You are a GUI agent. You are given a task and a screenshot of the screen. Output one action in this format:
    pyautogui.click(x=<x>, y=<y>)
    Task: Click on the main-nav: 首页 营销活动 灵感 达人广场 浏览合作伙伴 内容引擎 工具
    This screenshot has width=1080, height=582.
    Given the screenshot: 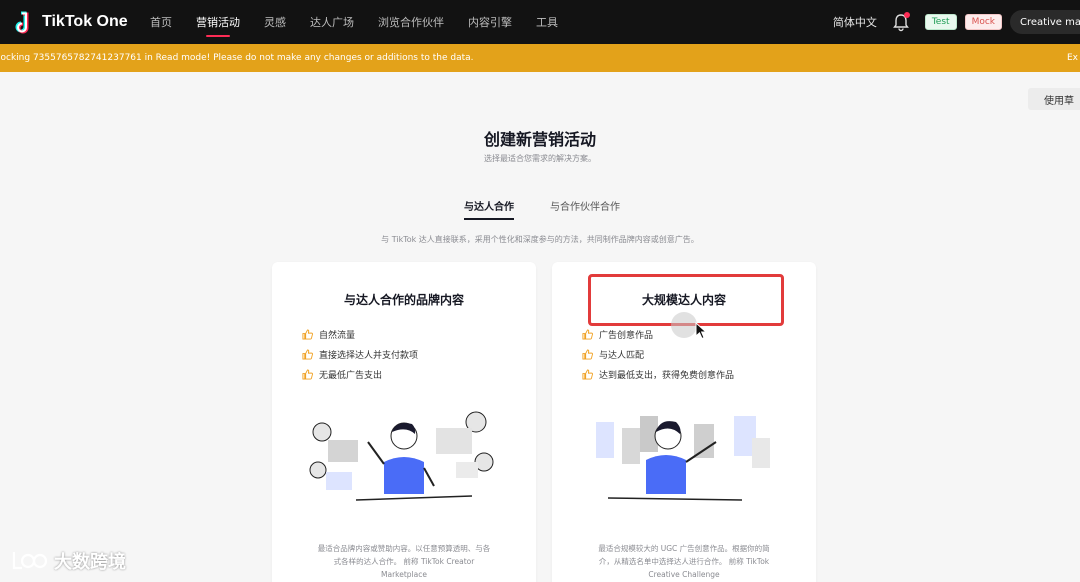 What is the action you would take?
    pyautogui.click(x=366, y=22)
    